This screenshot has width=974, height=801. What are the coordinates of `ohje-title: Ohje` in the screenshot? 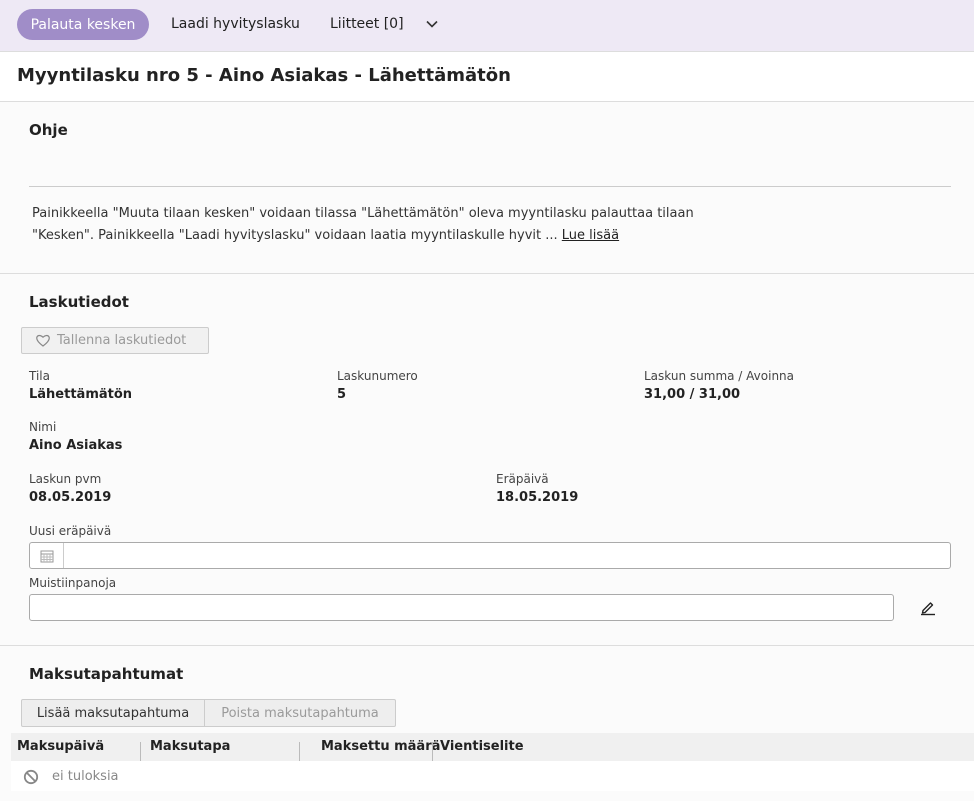 It's located at (48, 130).